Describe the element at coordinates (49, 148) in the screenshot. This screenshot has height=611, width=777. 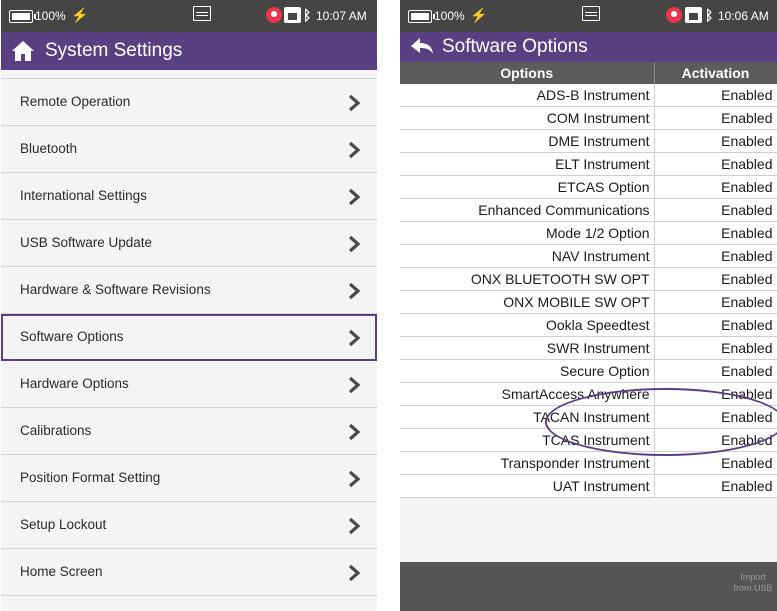
I see `menu-item-label: Bluetooth` at that location.